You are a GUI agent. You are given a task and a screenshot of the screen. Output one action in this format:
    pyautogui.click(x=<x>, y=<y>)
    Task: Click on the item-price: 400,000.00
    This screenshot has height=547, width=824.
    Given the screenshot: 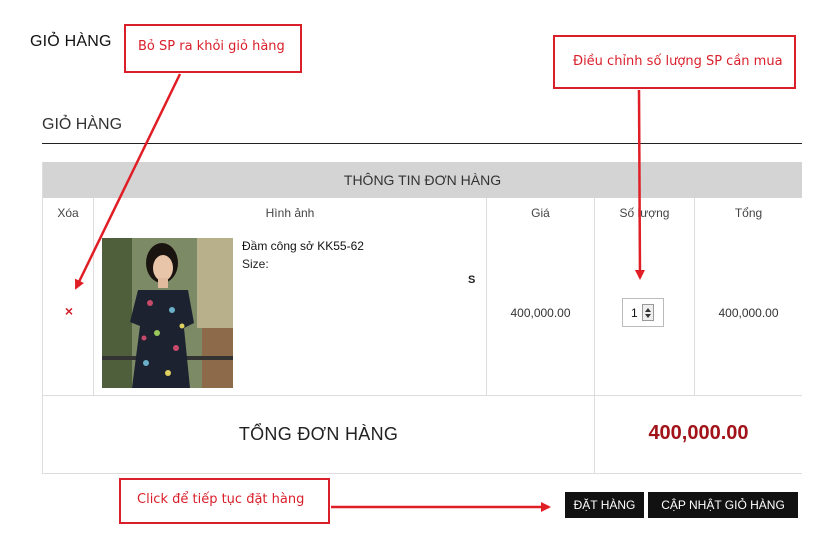 What is the action you would take?
    pyautogui.click(x=540, y=313)
    